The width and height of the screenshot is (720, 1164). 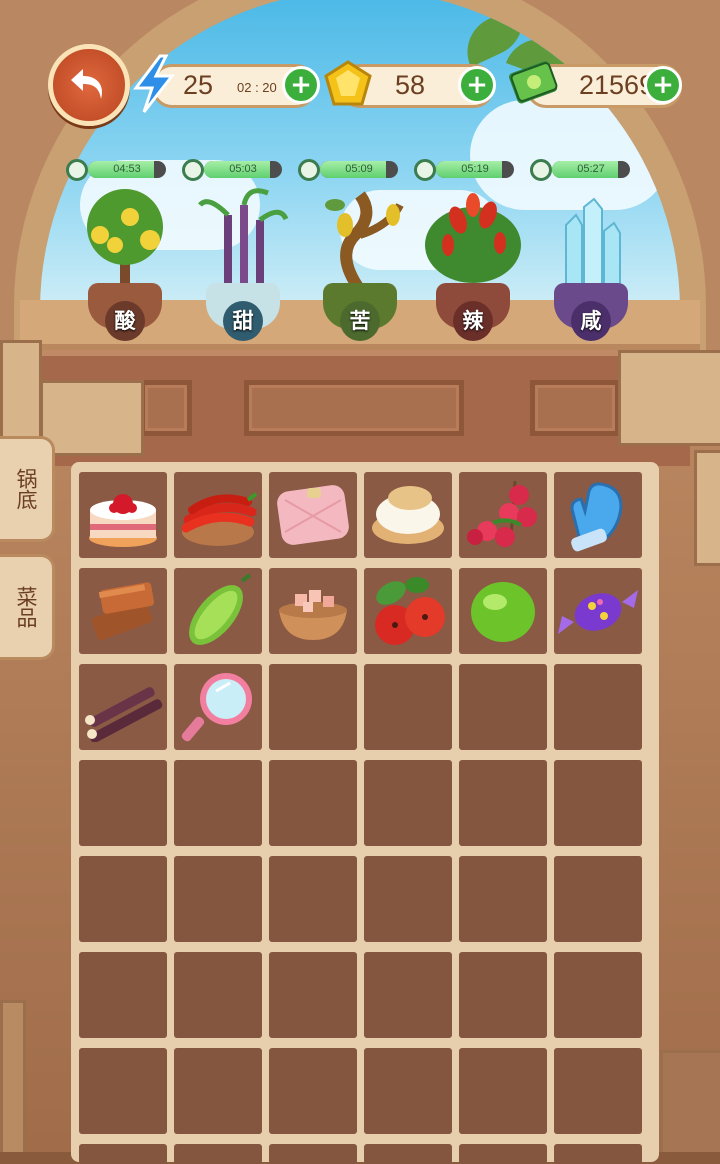 I want to click on tab-dishes: 菜品, so click(x=27, y=607).